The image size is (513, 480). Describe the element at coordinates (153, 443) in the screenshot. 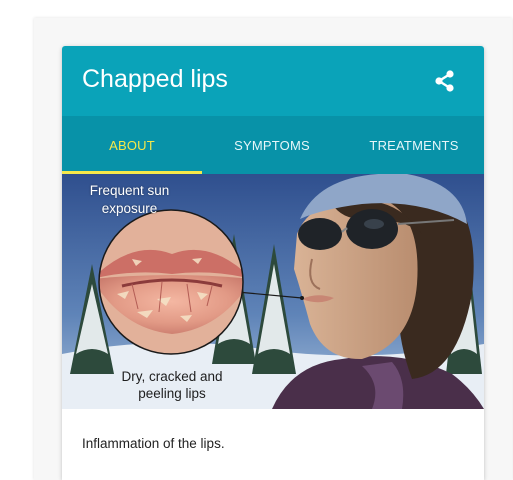

I see `condition-description: Inflammation of the lips.` at that location.